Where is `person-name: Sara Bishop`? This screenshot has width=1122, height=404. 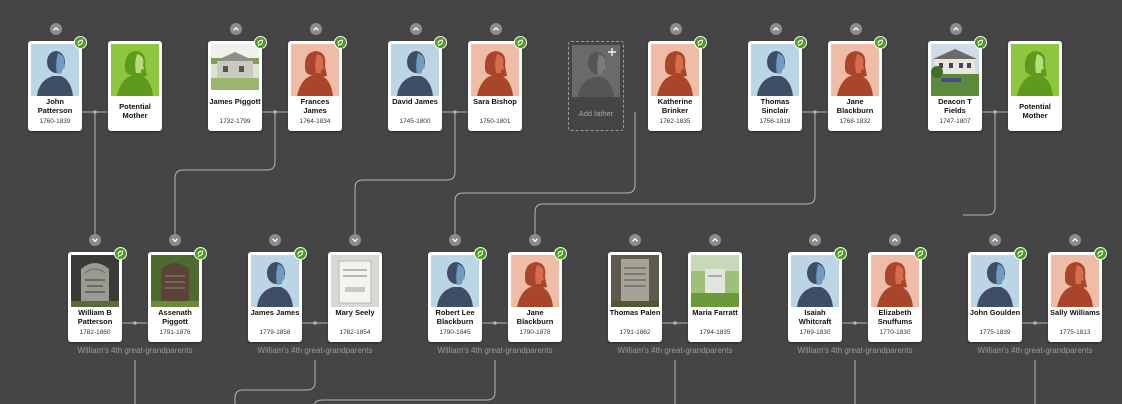
person-name: Sara Bishop is located at coordinates (495, 101).